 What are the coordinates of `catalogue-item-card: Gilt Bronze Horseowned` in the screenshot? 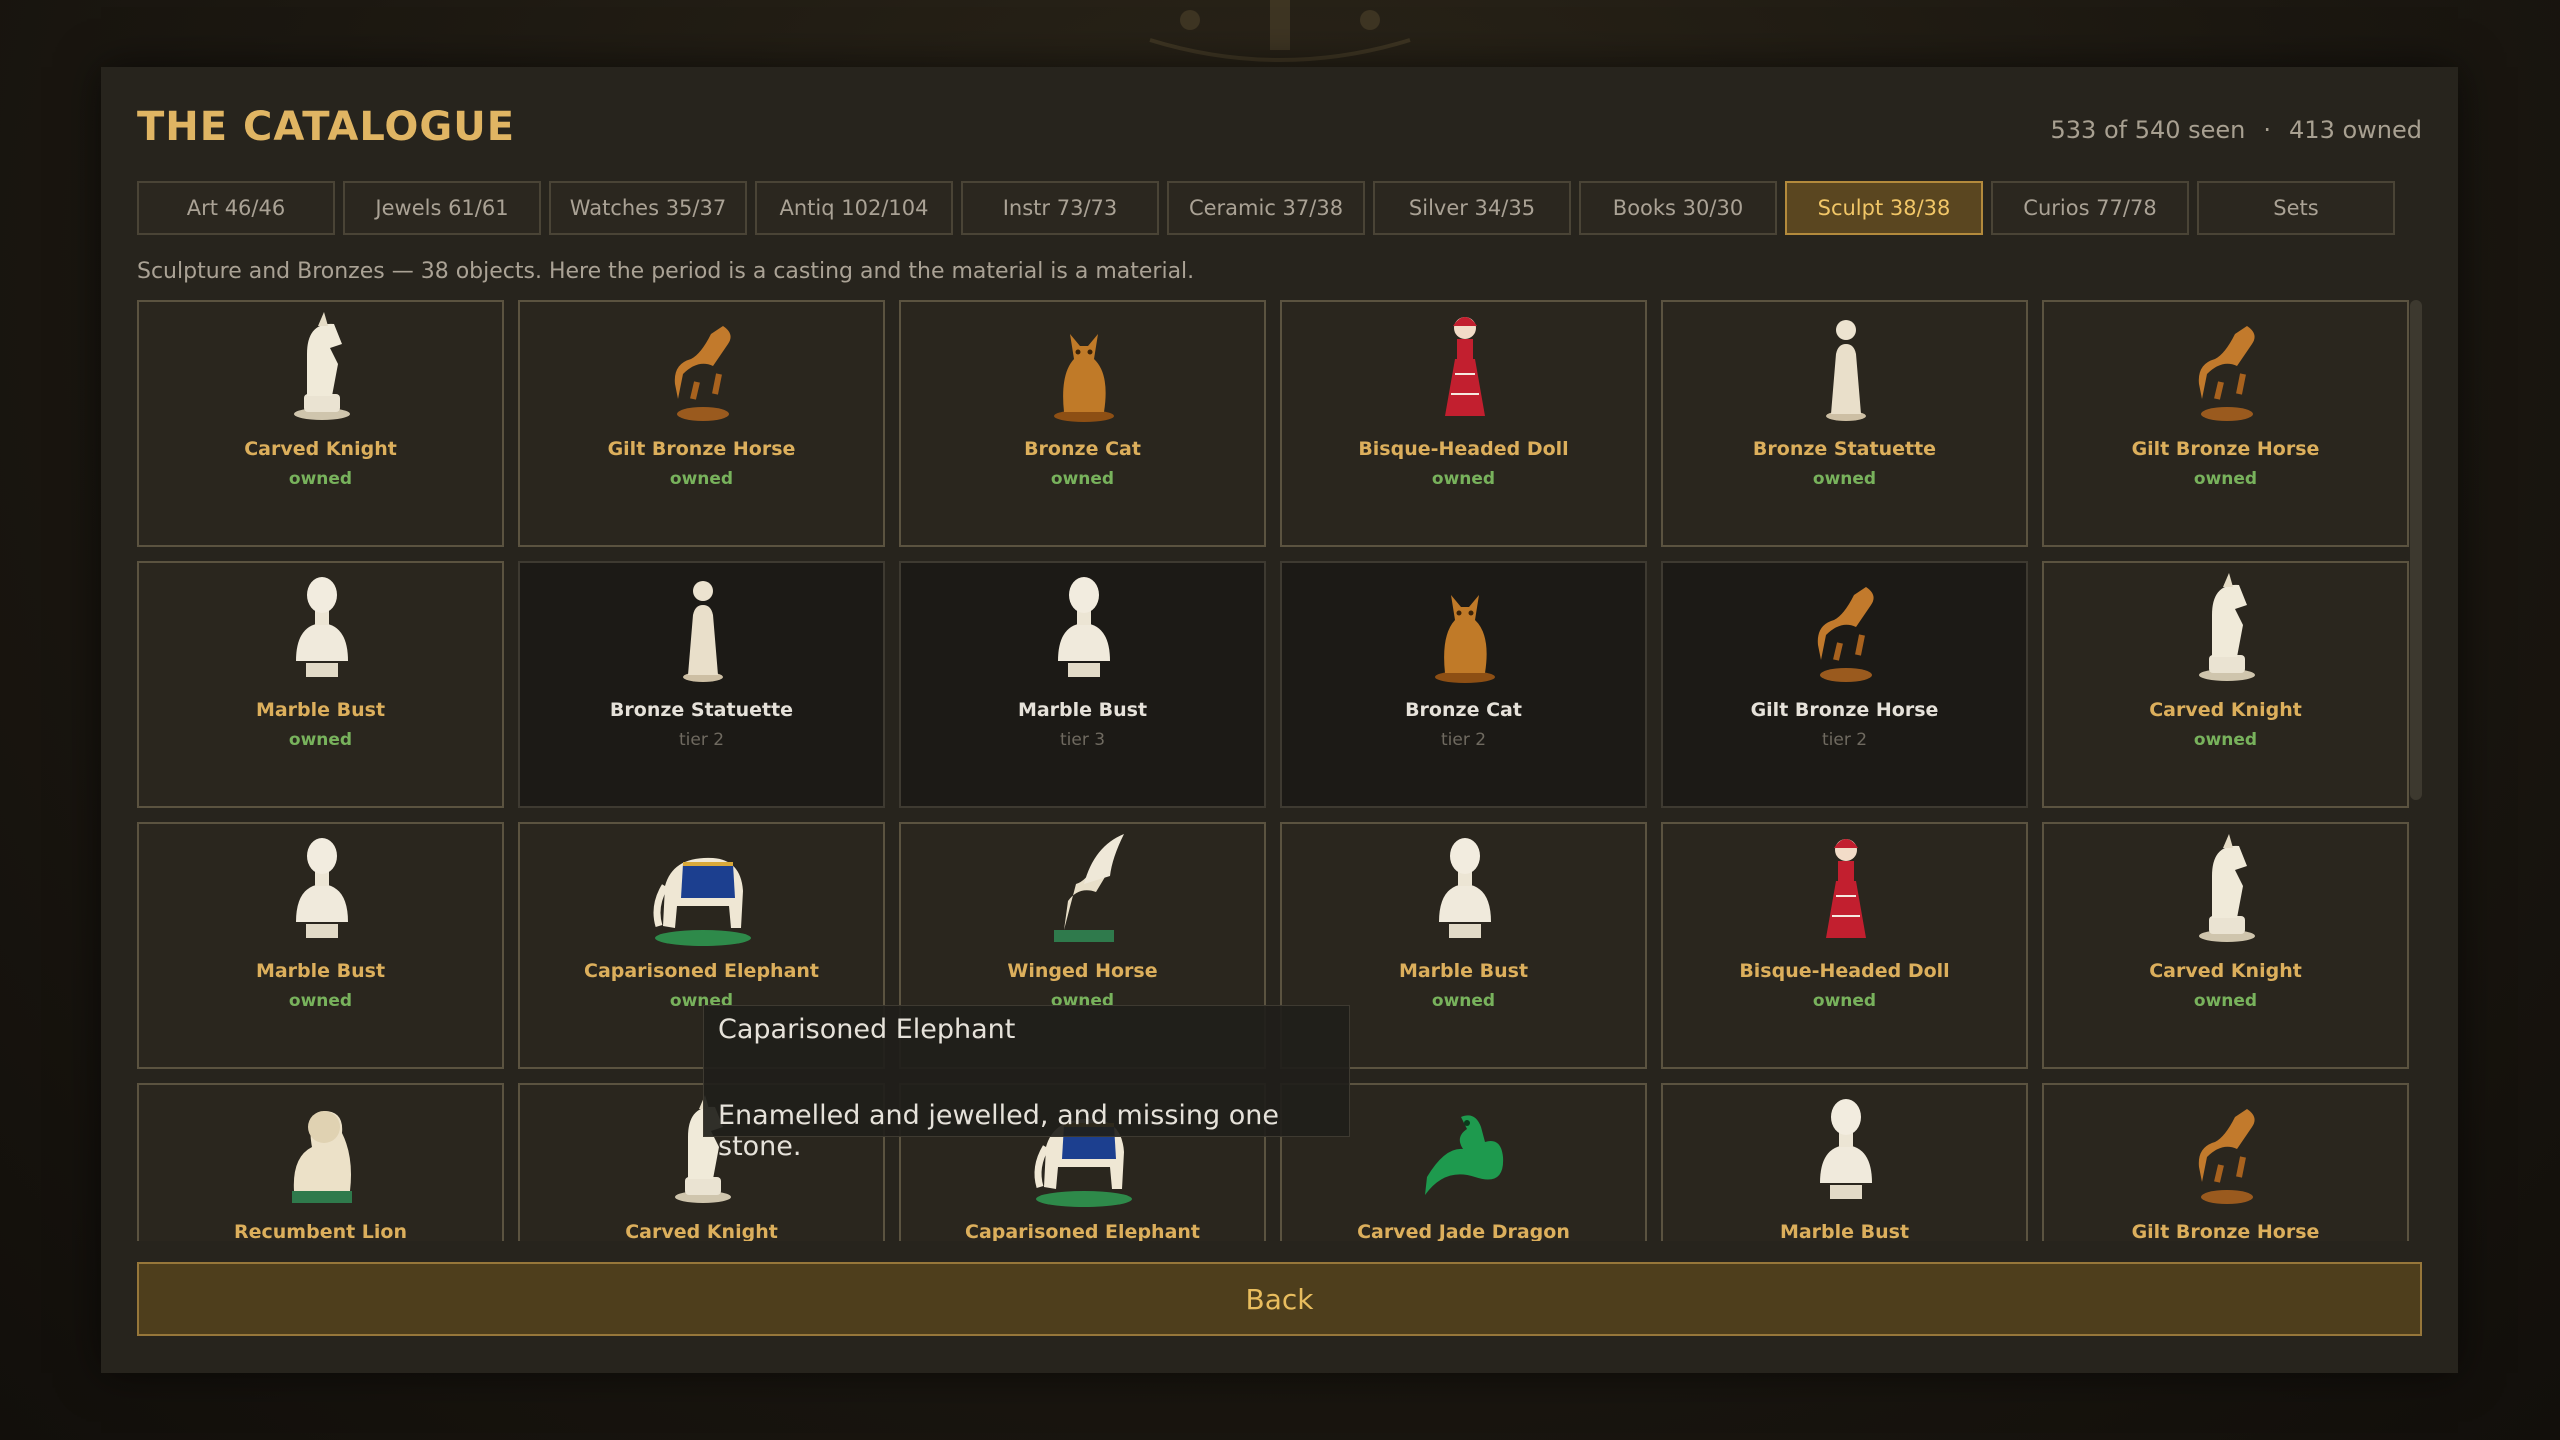 It's located at (2225, 1162).